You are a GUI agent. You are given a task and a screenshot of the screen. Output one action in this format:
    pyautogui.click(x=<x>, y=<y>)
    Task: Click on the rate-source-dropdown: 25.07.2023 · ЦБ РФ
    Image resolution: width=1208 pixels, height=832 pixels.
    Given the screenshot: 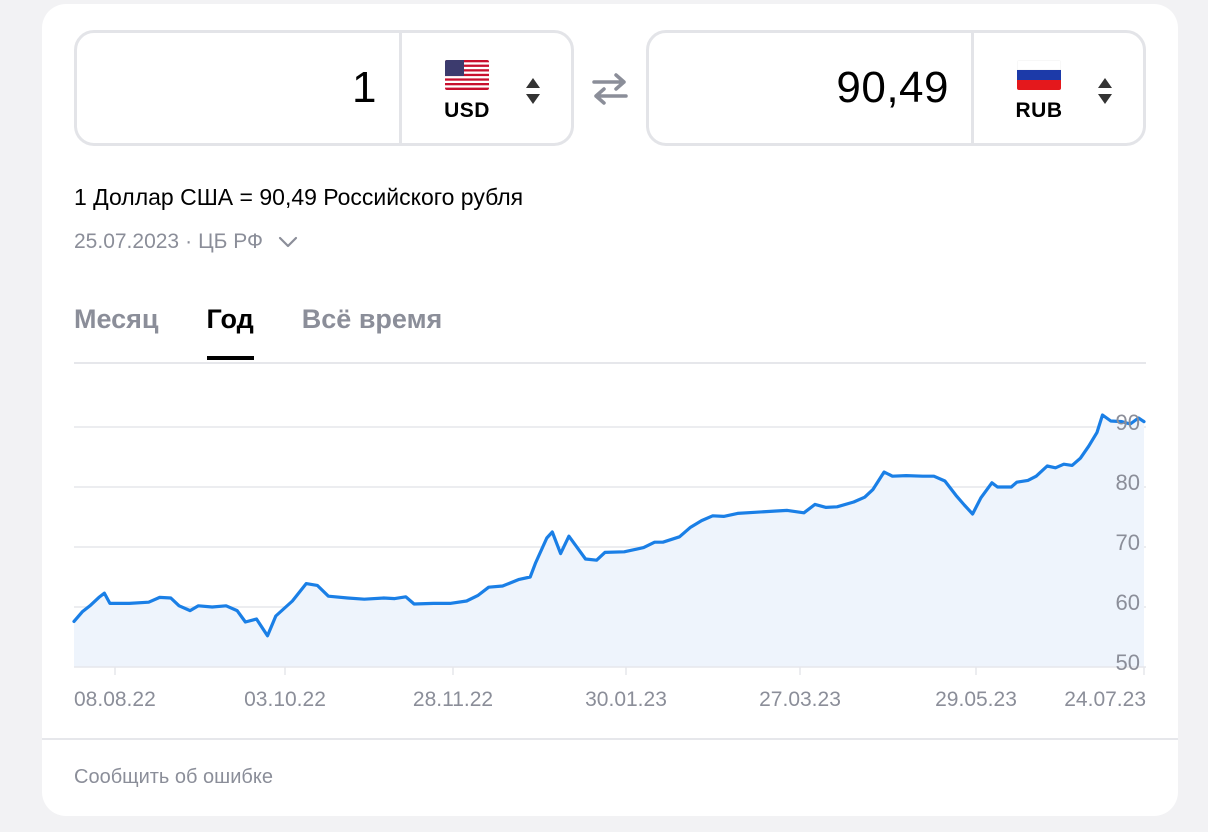 What is the action you would take?
    pyautogui.click(x=186, y=242)
    